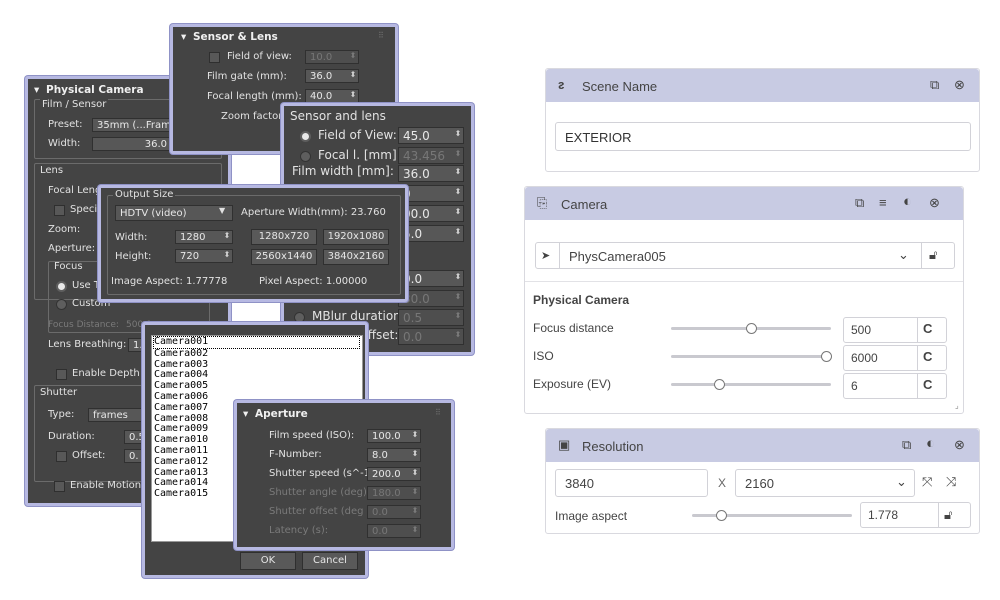 Image resolution: width=1000 pixels, height=600 pixels. Describe the element at coordinates (68, 266) in the screenshot. I see `focus-label: Focus` at that location.